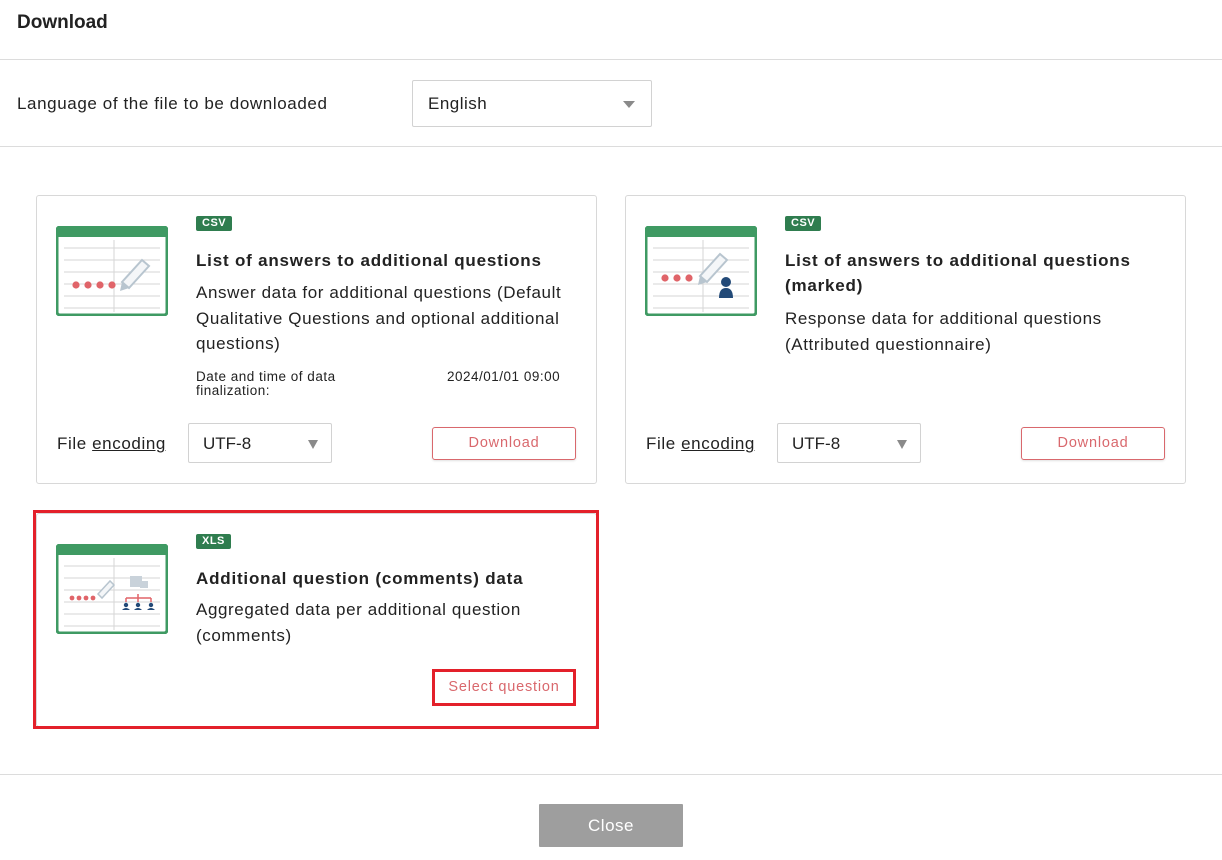 This screenshot has width=1222, height=860. Describe the element at coordinates (266, 383) in the screenshot. I see `finalization-date-label: Date and time of data finalization:` at that location.